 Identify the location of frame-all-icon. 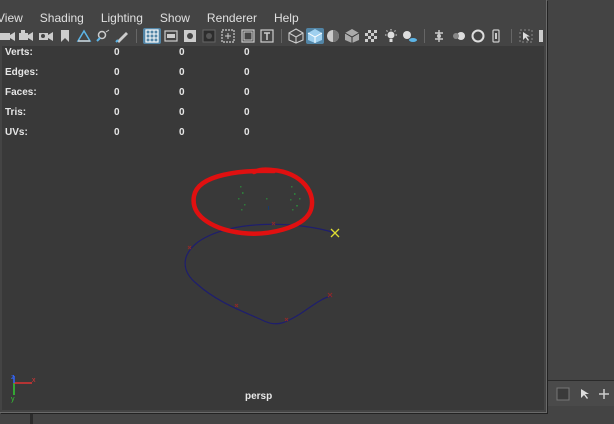
(563, 394).